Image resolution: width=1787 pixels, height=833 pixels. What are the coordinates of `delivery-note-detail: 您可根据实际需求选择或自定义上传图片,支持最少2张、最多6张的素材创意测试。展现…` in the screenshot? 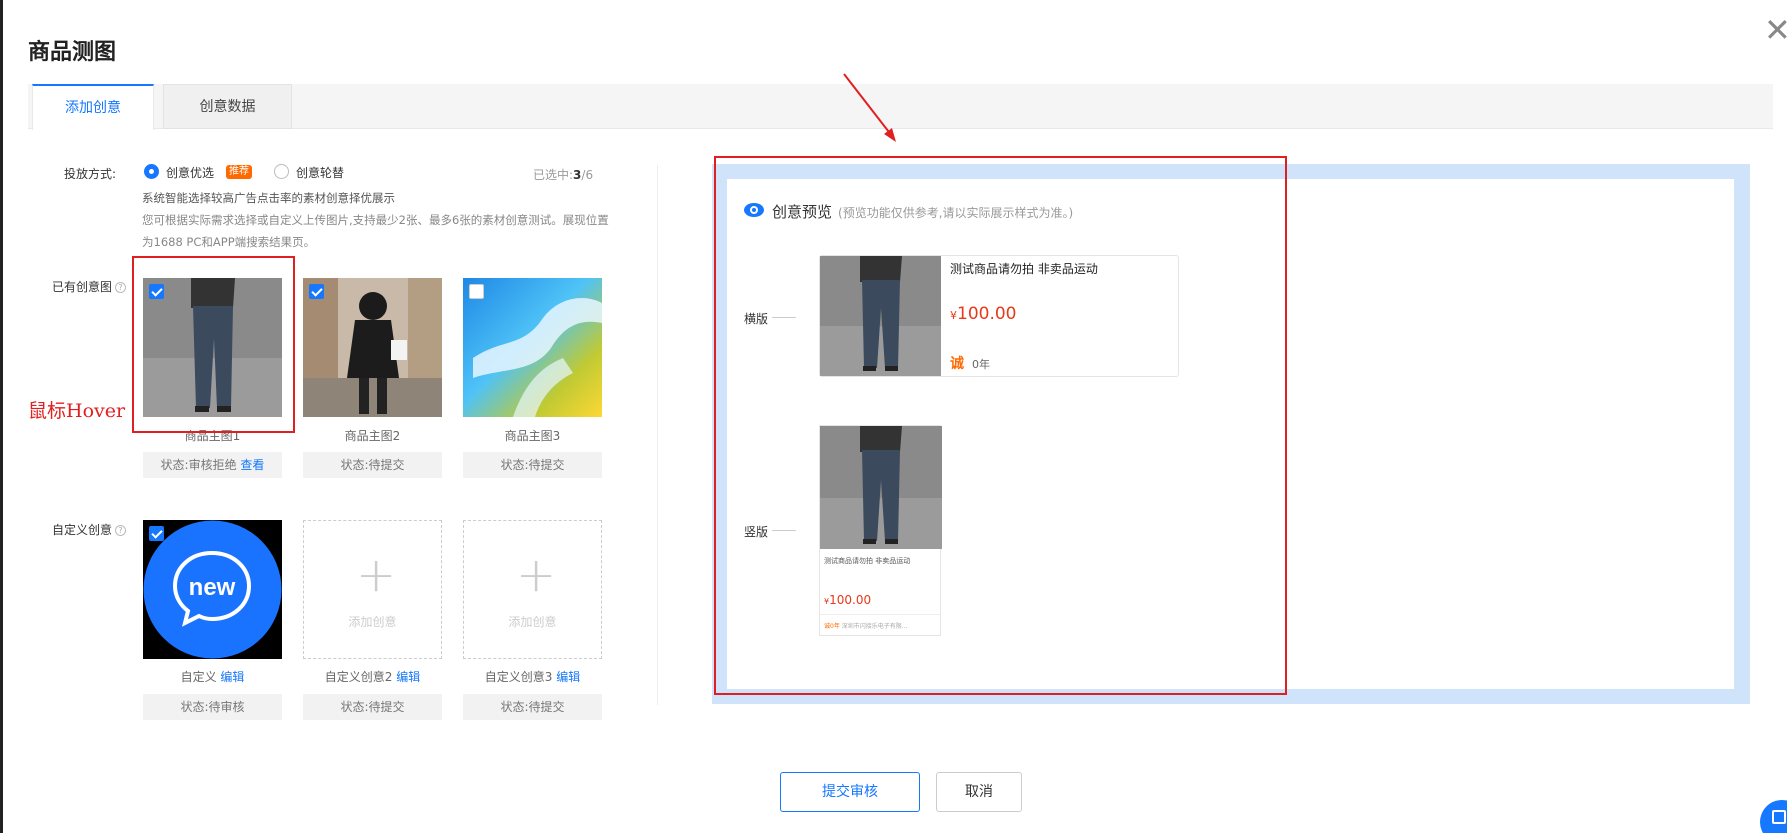 It's located at (375, 231).